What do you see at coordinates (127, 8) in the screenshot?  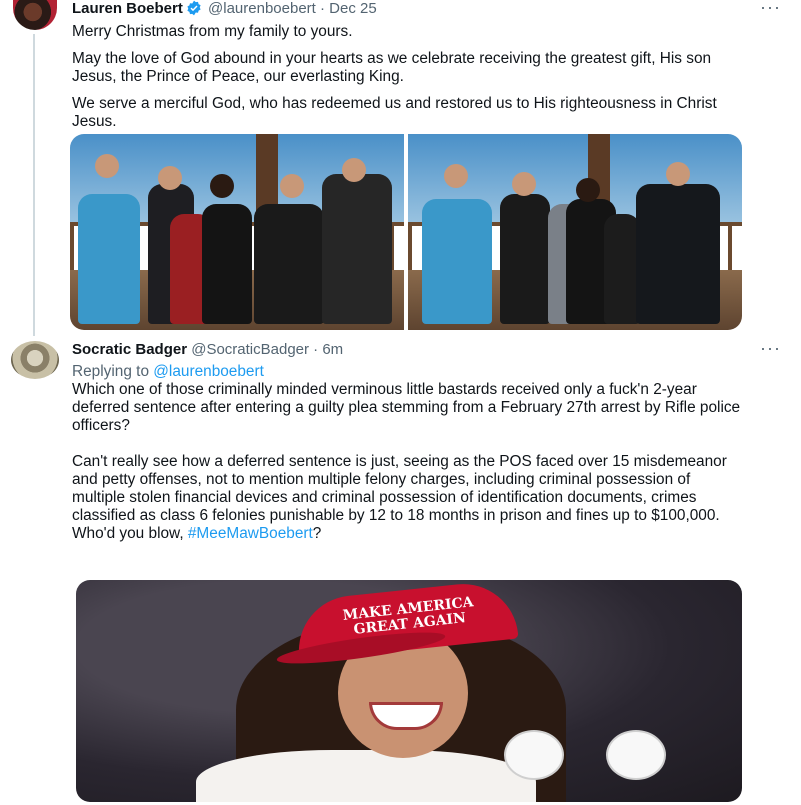 I see `author-name: Lauren Boebert` at bounding box center [127, 8].